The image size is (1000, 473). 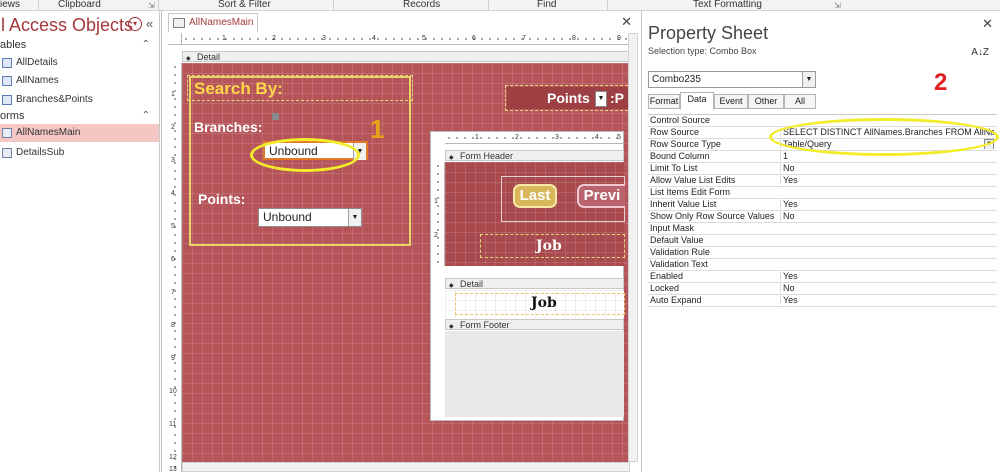 What do you see at coordinates (672, 228) in the screenshot?
I see `property-name: Input Mask` at bounding box center [672, 228].